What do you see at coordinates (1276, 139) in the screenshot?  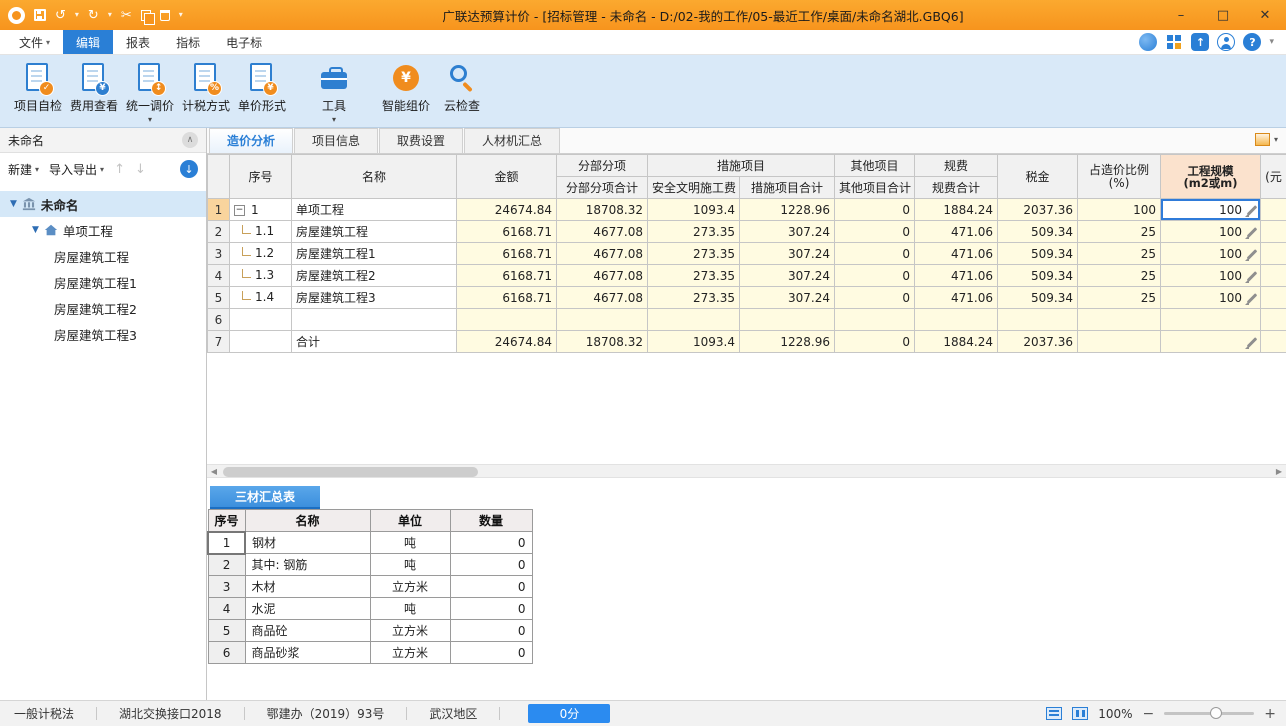 I see `view-settings-caret-icon: ▾` at bounding box center [1276, 139].